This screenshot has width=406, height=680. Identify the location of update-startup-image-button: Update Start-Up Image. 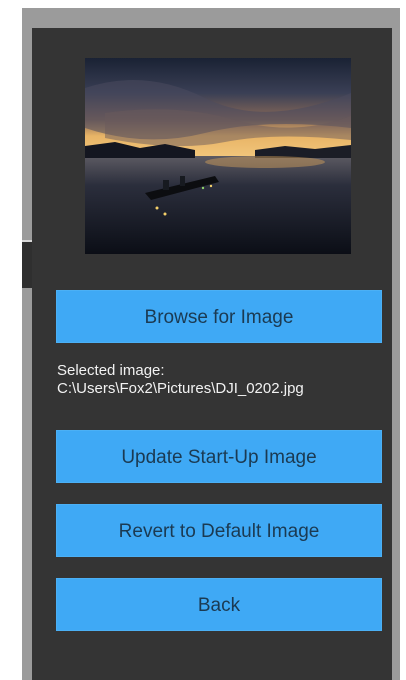
(219, 456).